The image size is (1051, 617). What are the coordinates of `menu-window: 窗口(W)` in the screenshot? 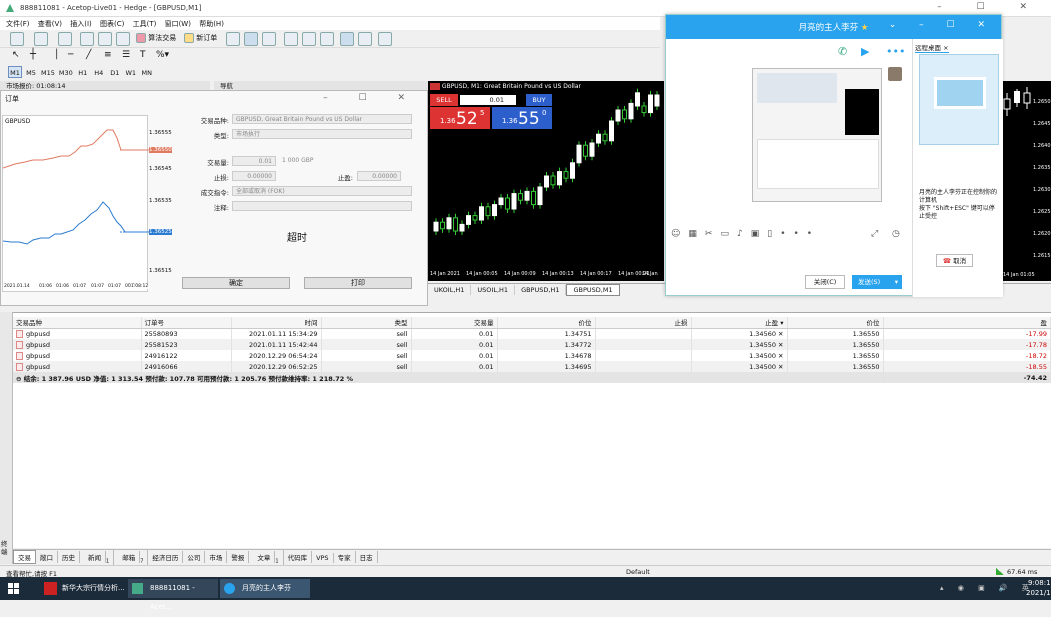 It's located at (178, 24).